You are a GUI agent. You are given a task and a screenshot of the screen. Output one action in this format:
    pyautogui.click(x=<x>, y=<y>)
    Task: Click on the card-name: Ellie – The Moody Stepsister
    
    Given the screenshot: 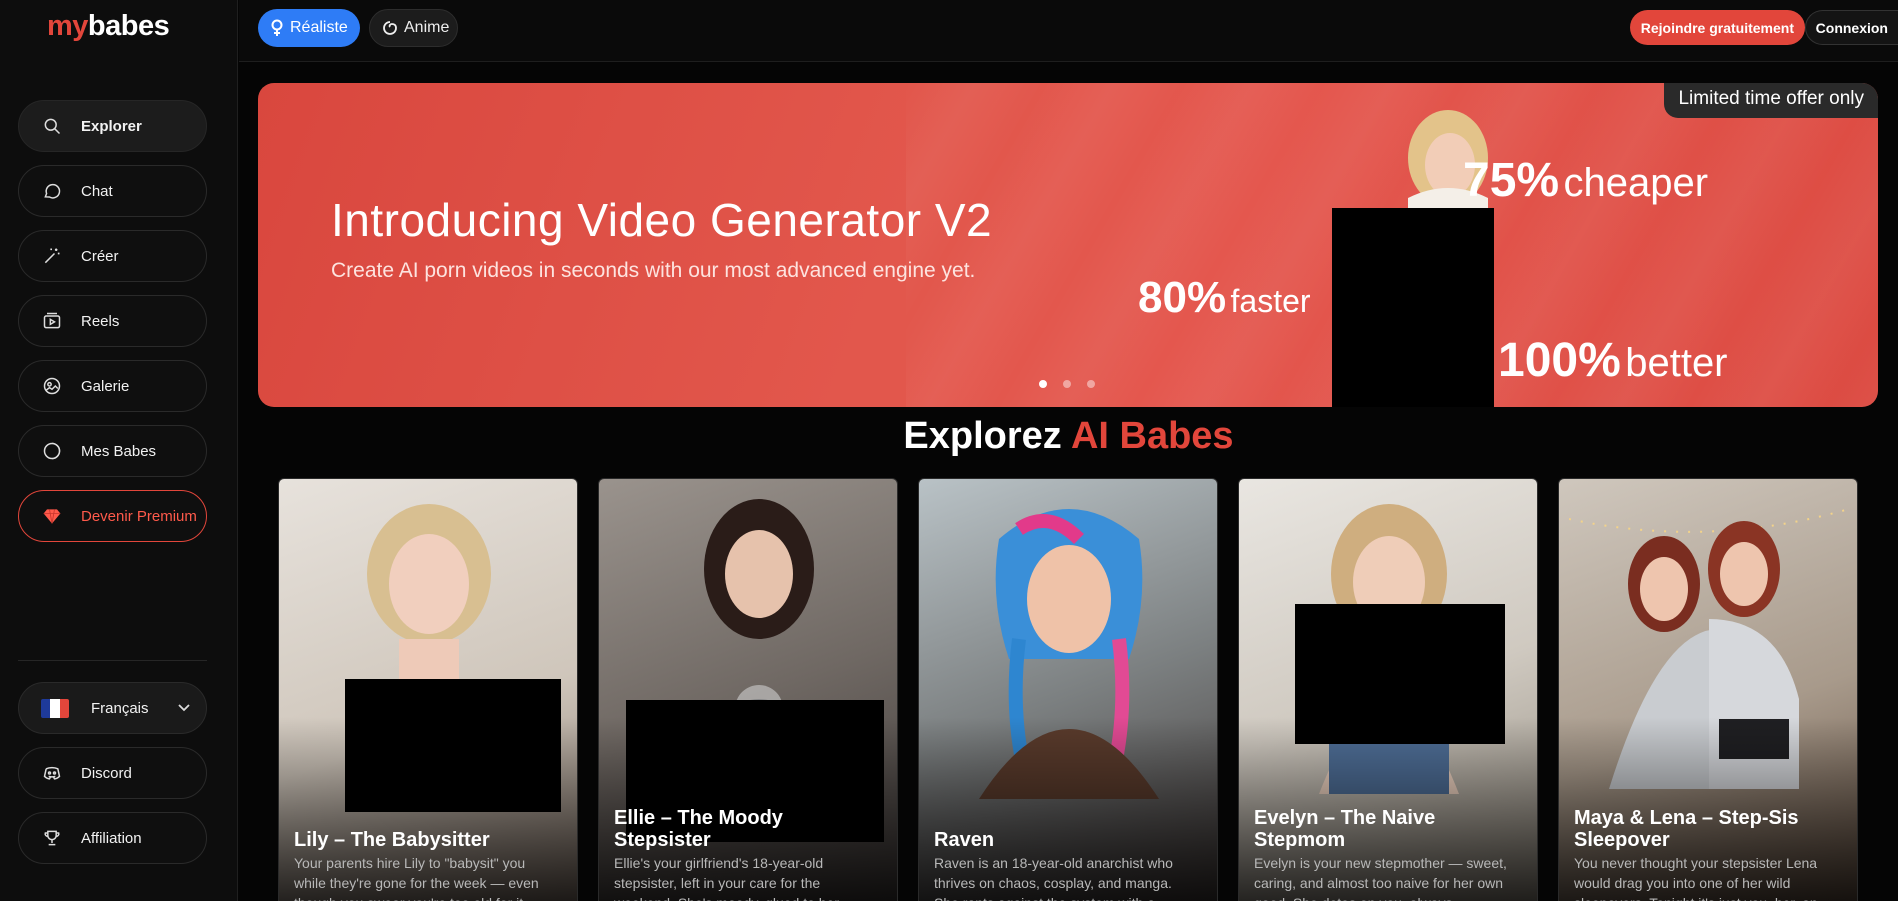 What is the action you would take?
    pyautogui.click(x=698, y=829)
    